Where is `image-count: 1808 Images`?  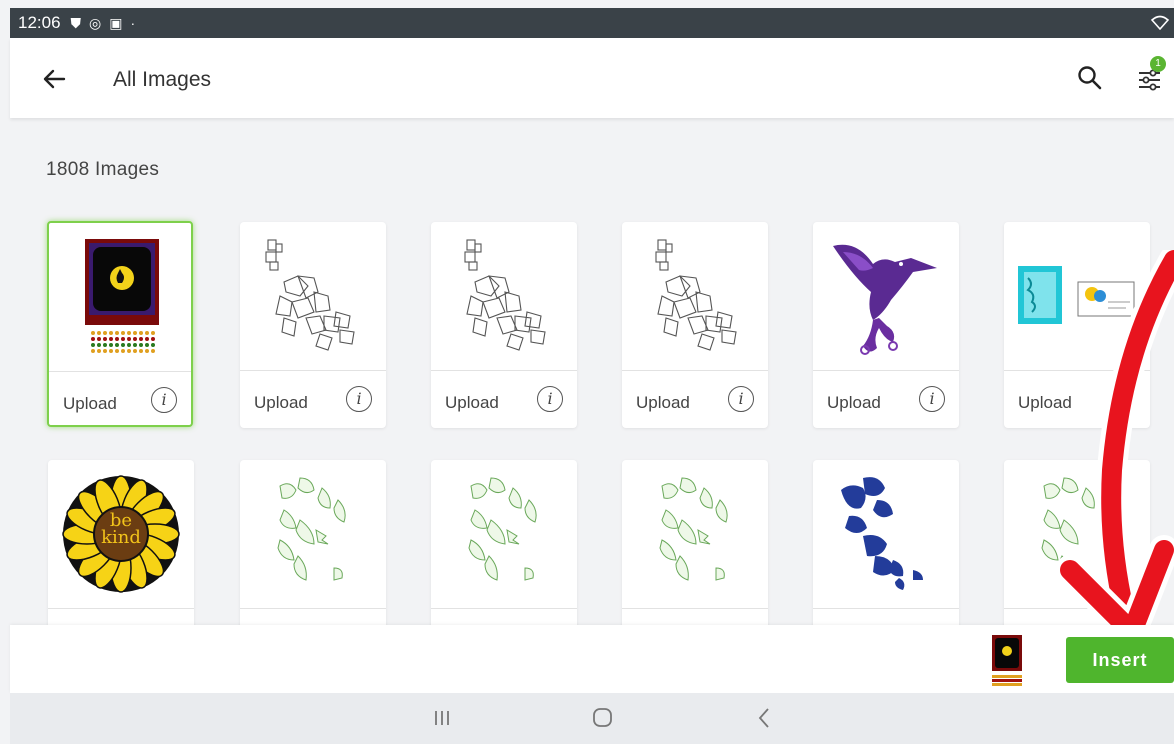 image-count: 1808 Images is located at coordinates (103, 169).